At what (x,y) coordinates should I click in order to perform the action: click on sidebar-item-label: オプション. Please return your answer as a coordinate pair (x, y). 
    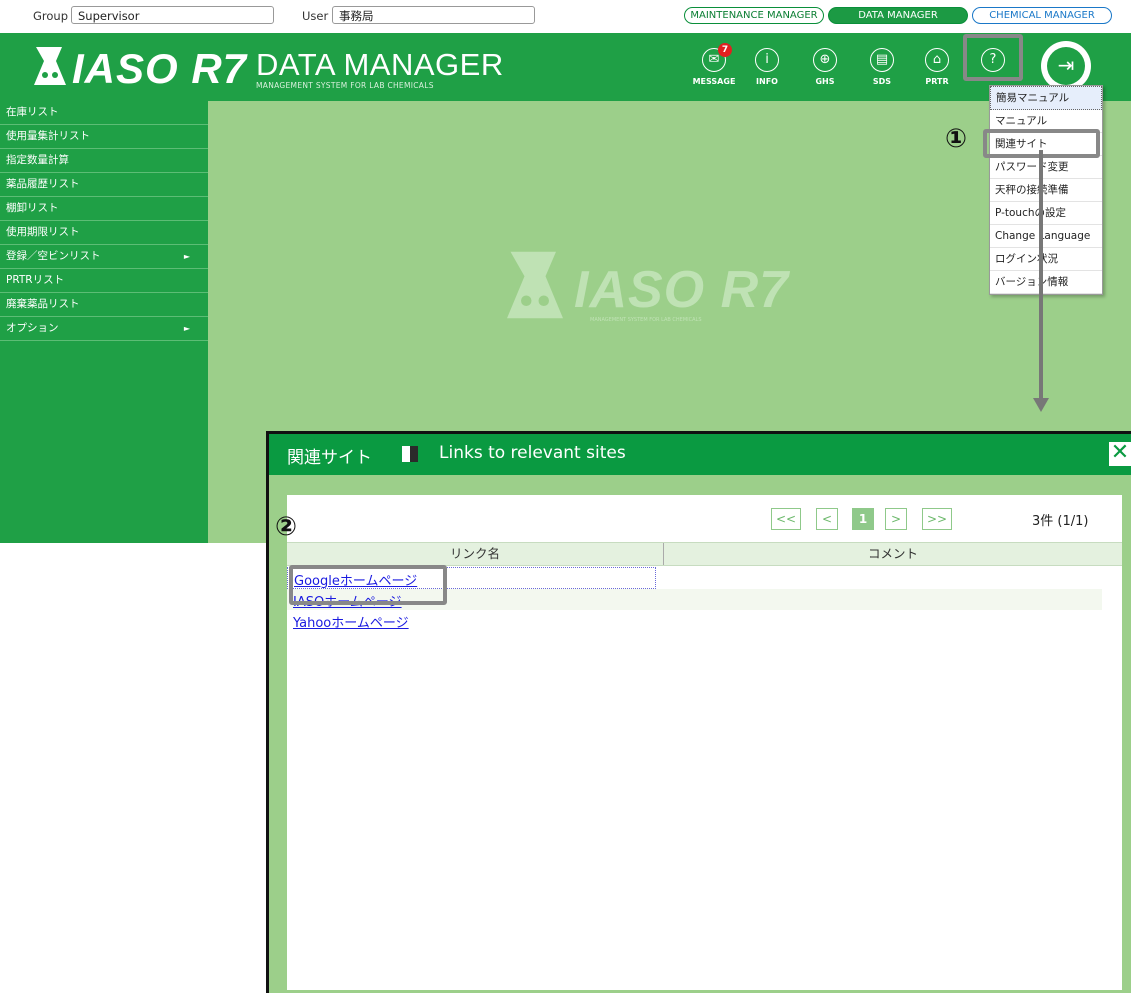
    Looking at the image, I should click on (32, 328).